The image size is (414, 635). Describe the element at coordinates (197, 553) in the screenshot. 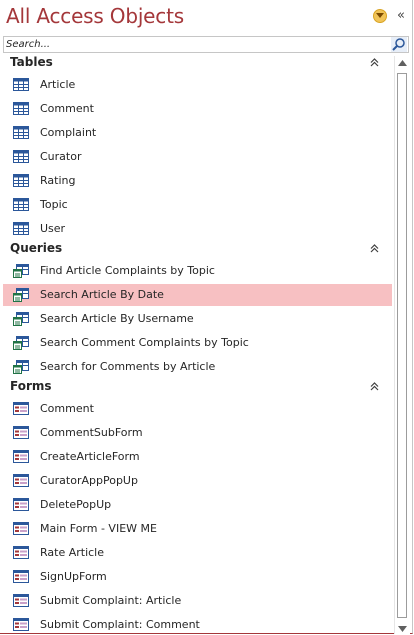

I see `nav-item-rate-article: Rate Article` at that location.